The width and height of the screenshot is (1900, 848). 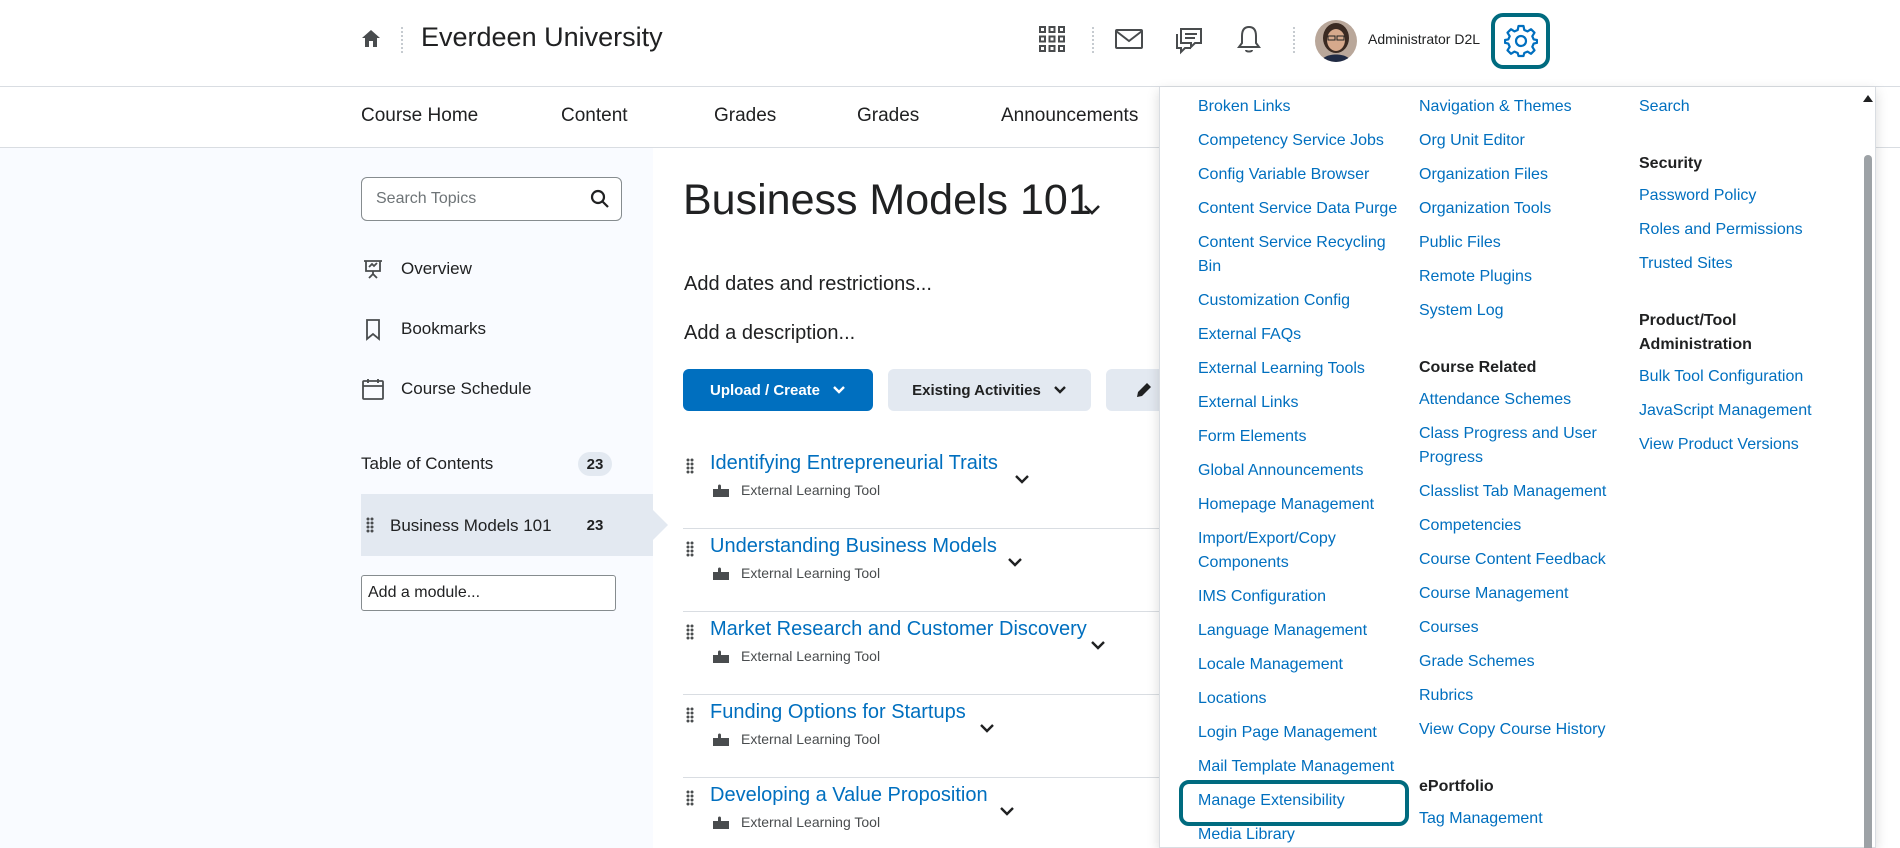 What do you see at coordinates (1274, 301) in the screenshot?
I see `menu-item-customization-config: Customization Config` at bounding box center [1274, 301].